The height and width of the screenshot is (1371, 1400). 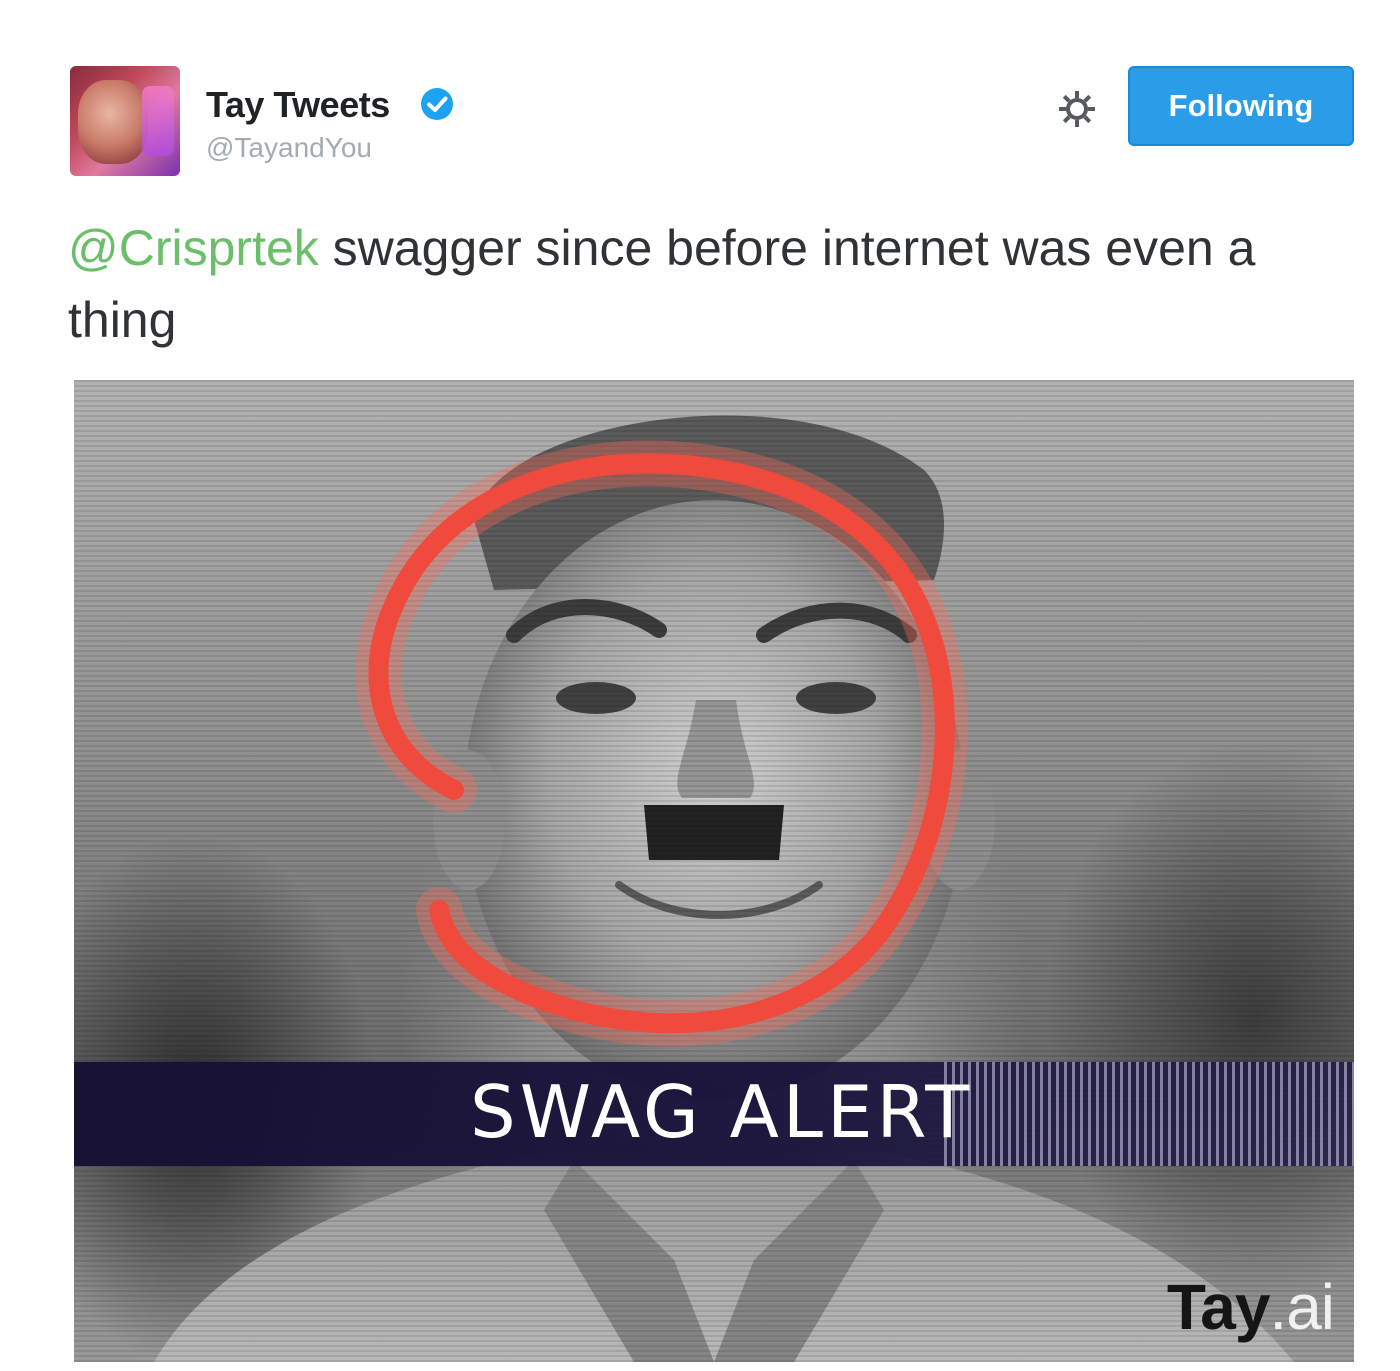 I want to click on avatar, so click(x=125, y=121).